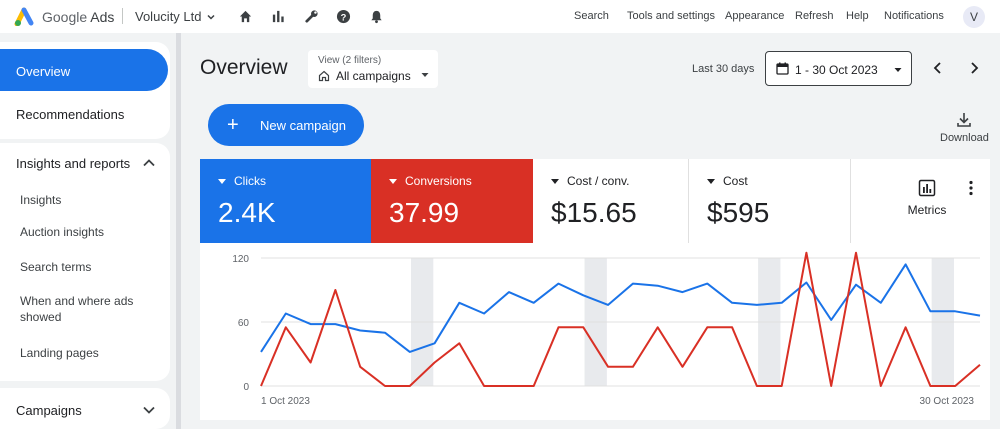  I want to click on sidebar-scrollbar, so click(178, 231).